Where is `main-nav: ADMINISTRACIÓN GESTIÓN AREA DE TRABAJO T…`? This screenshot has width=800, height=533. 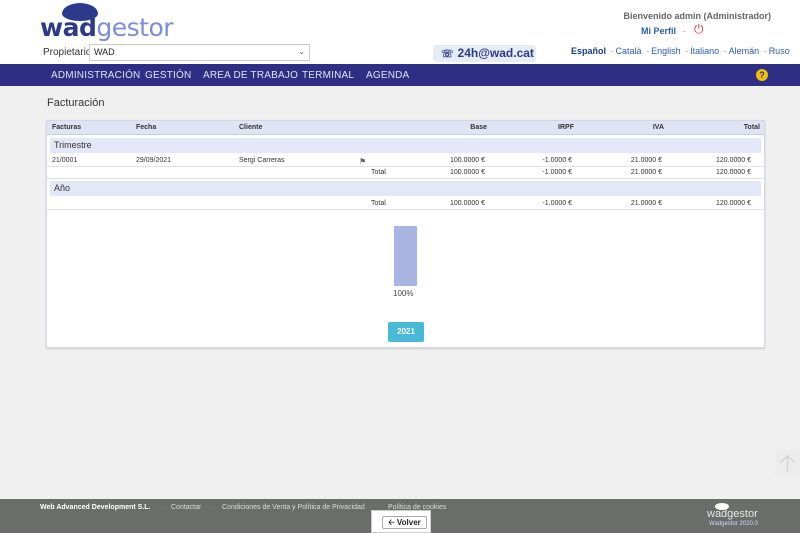
main-nav: ADMINISTRACIÓN GESTIÓN AREA DE TRABAJO T… is located at coordinates (400, 75).